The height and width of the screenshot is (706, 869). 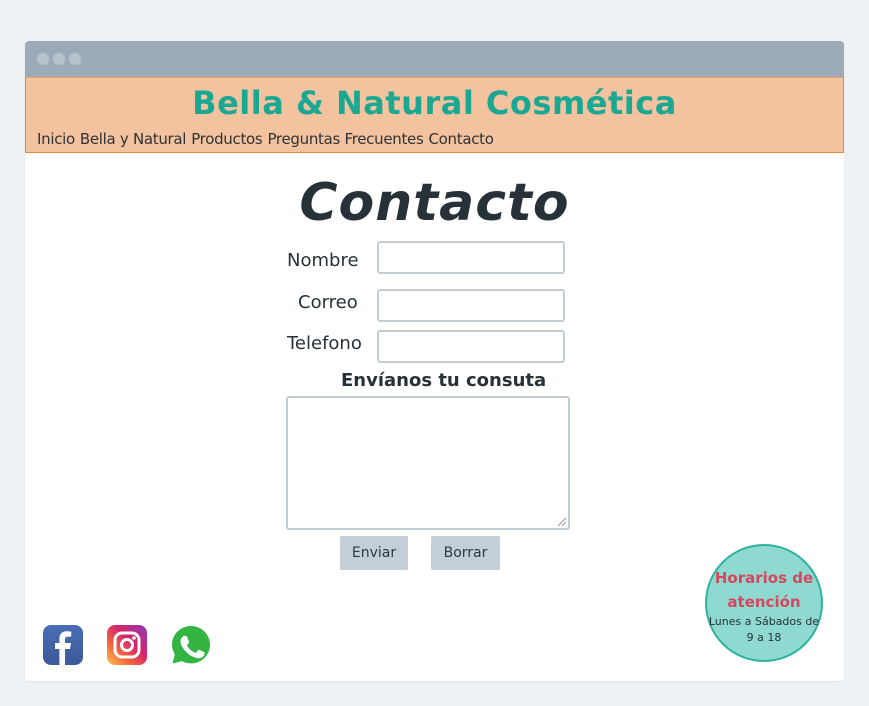 I want to click on nav-item-preguntas-frecuentes: Preguntas Frecuentes, so click(x=345, y=139).